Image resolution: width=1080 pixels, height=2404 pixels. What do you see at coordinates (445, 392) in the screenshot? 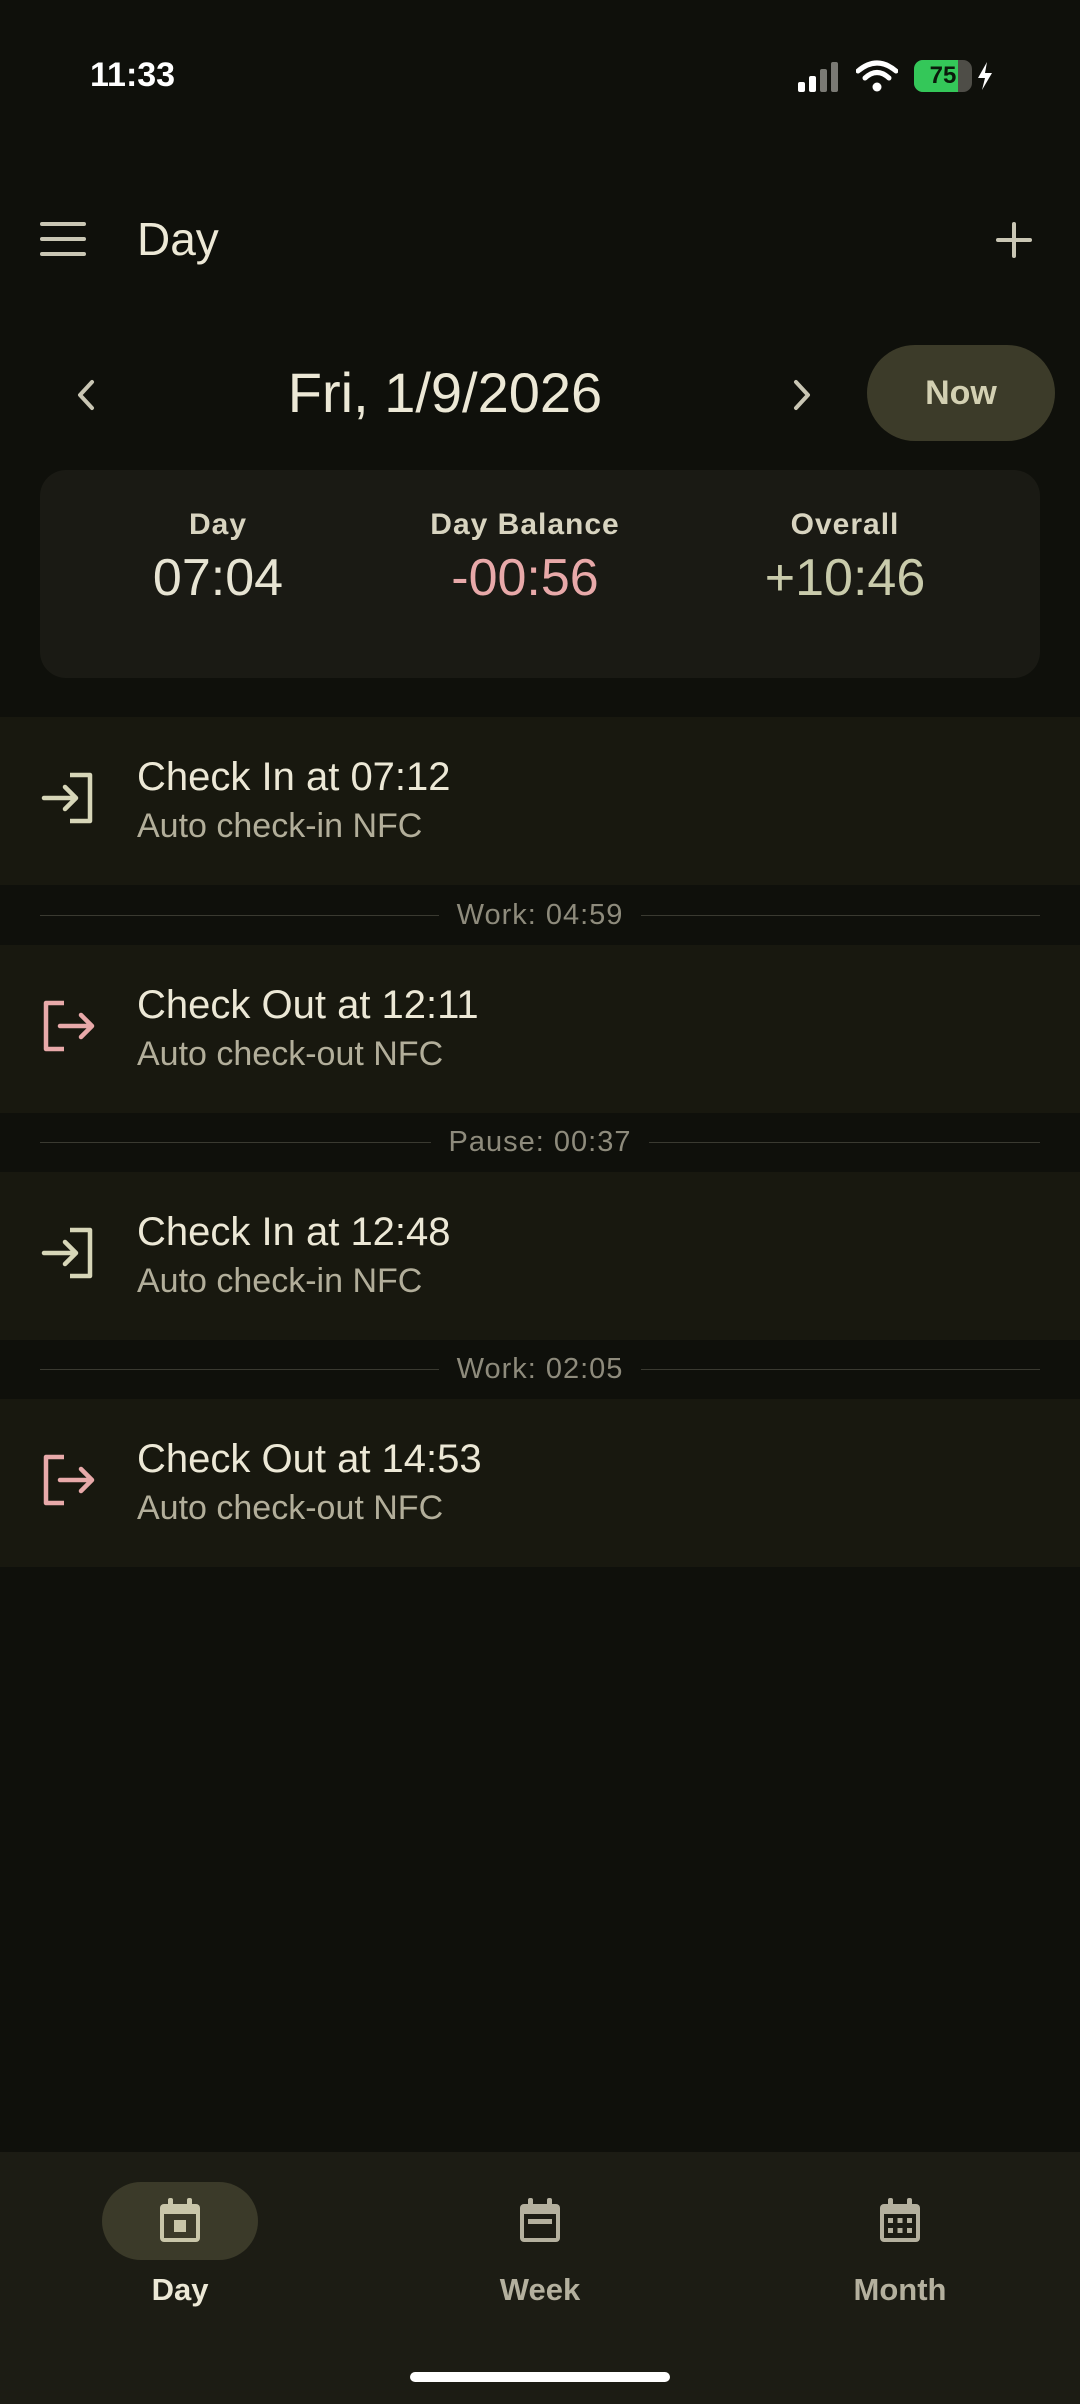
I see `current-date: Fri, 1/9/2026` at bounding box center [445, 392].